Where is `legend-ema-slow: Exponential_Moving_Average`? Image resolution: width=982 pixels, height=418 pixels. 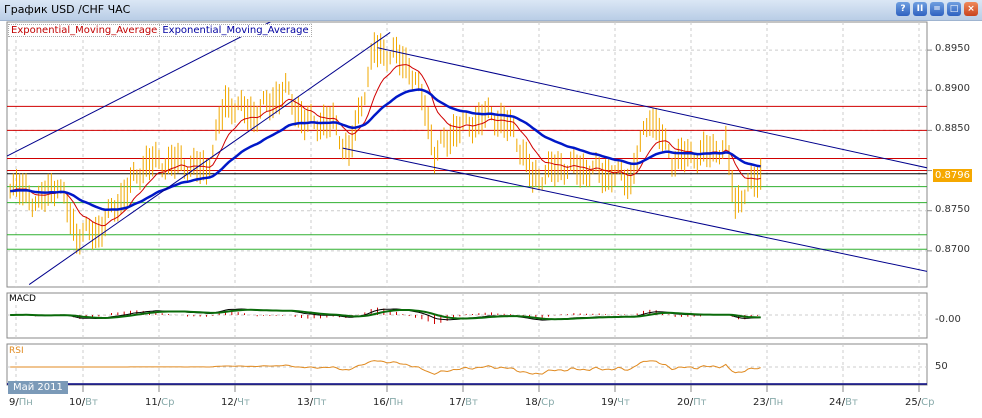 legend-ema-slow: Exponential_Moving_Average is located at coordinates (235, 30).